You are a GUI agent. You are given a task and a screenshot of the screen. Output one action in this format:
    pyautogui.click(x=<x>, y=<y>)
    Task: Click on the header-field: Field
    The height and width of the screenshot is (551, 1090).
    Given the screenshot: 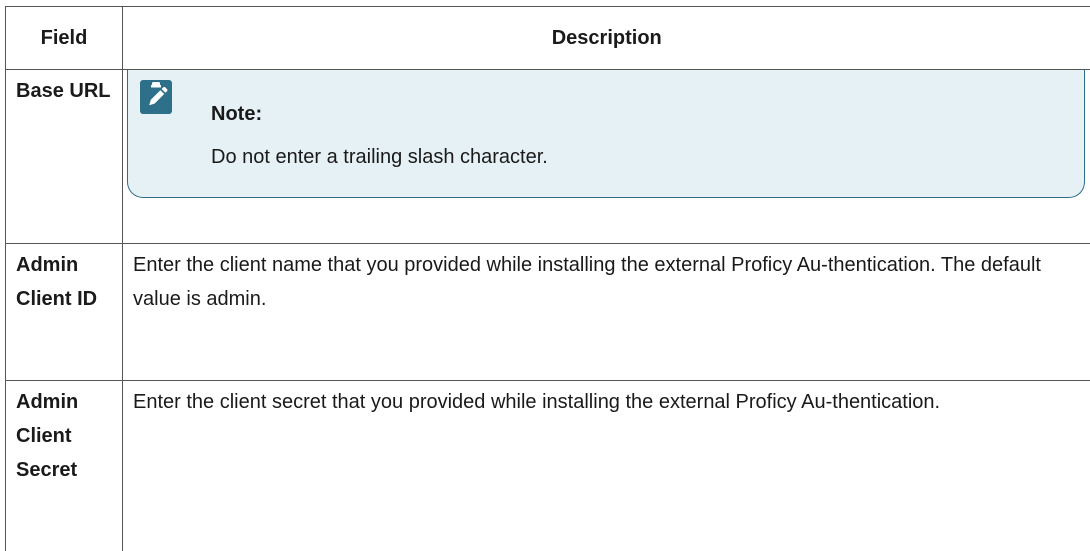 What is the action you would take?
    pyautogui.click(x=64, y=38)
    